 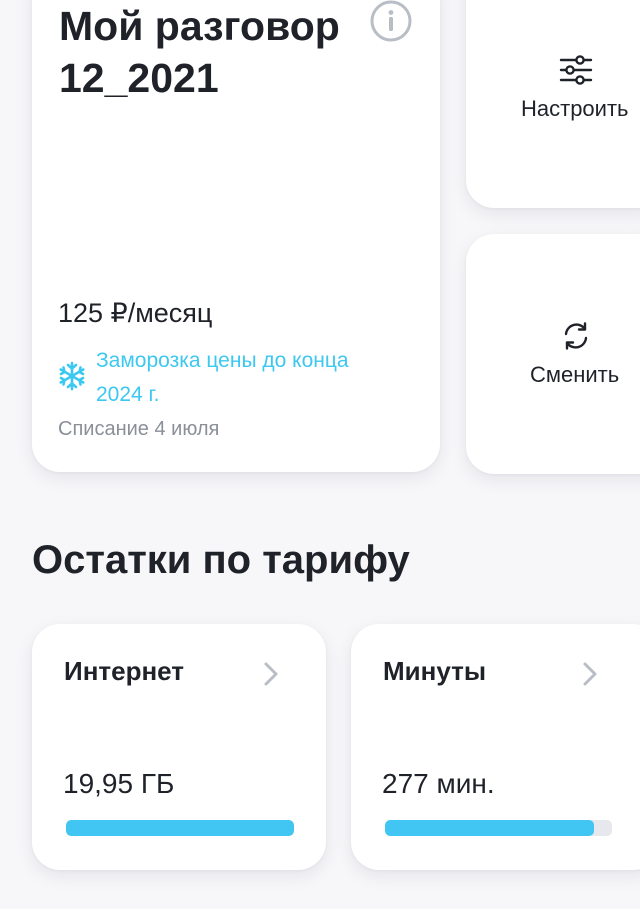 What do you see at coordinates (553, 354) in the screenshot?
I see `change-tariff-button: Сменить` at bounding box center [553, 354].